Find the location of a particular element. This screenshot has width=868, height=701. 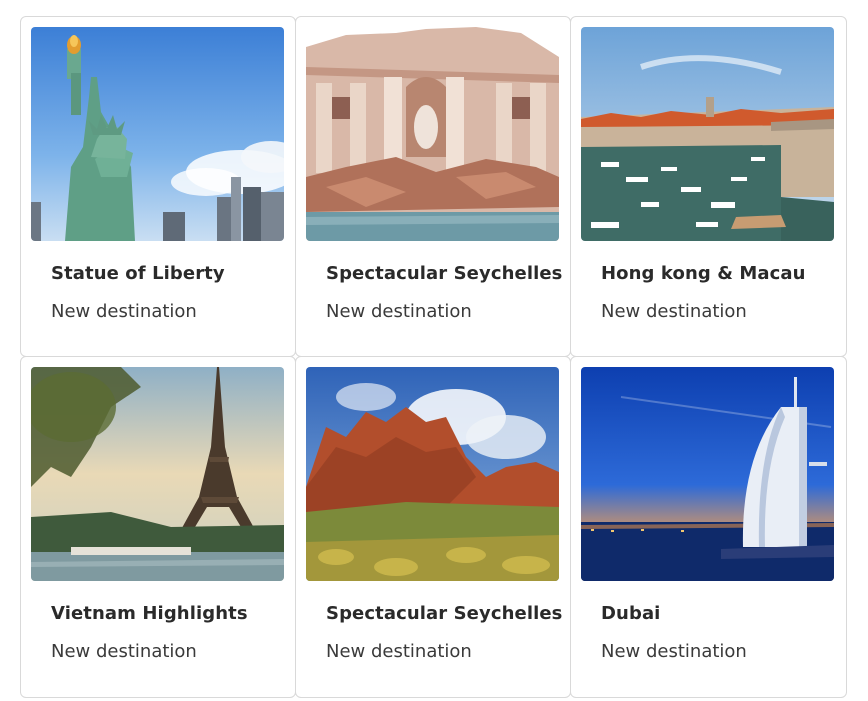

harbor-town-image is located at coordinates (707, 134).